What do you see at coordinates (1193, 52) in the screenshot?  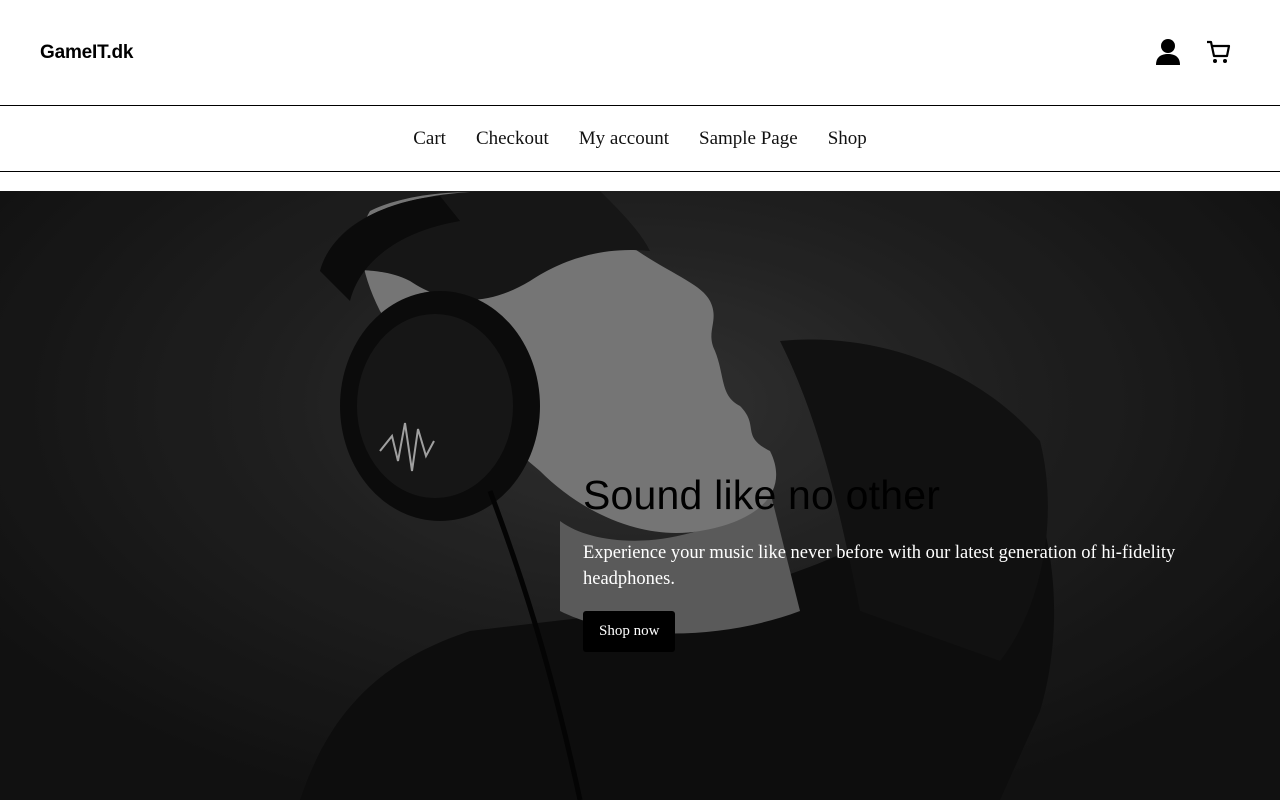 I see `header-actions` at bounding box center [1193, 52].